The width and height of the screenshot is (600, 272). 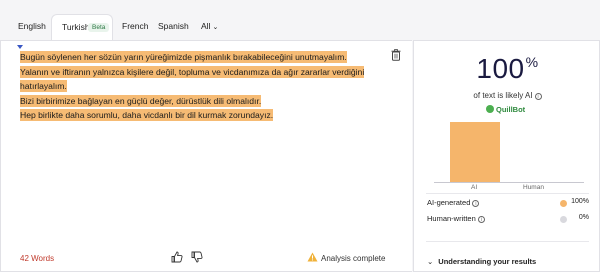 I want to click on trash-icon, so click(x=396, y=55).